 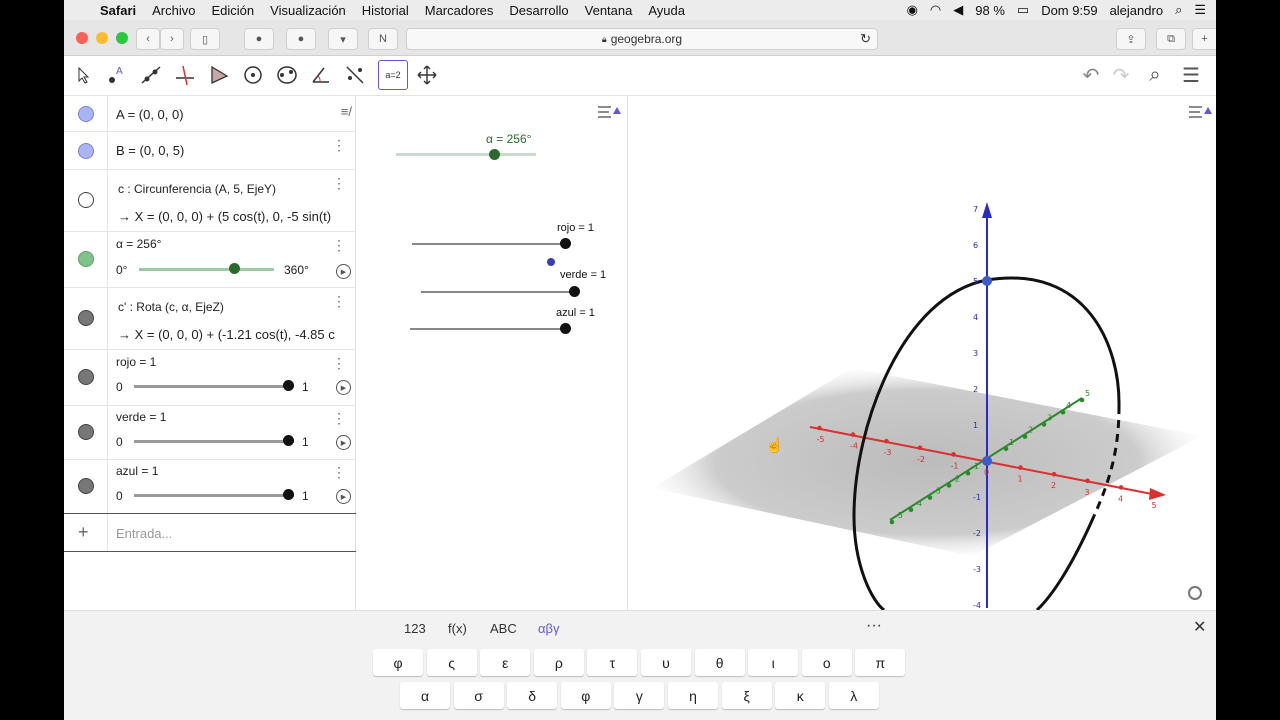 What do you see at coordinates (1195, 593) in the screenshot?
I see `standard-view-icon` at bounding box center [1195, 593].